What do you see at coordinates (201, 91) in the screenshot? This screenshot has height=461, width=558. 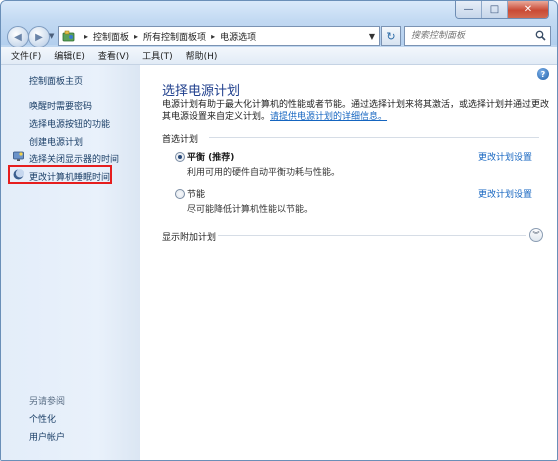 I see `page-title: 选择电源计划` at bounding box center [201, 91].